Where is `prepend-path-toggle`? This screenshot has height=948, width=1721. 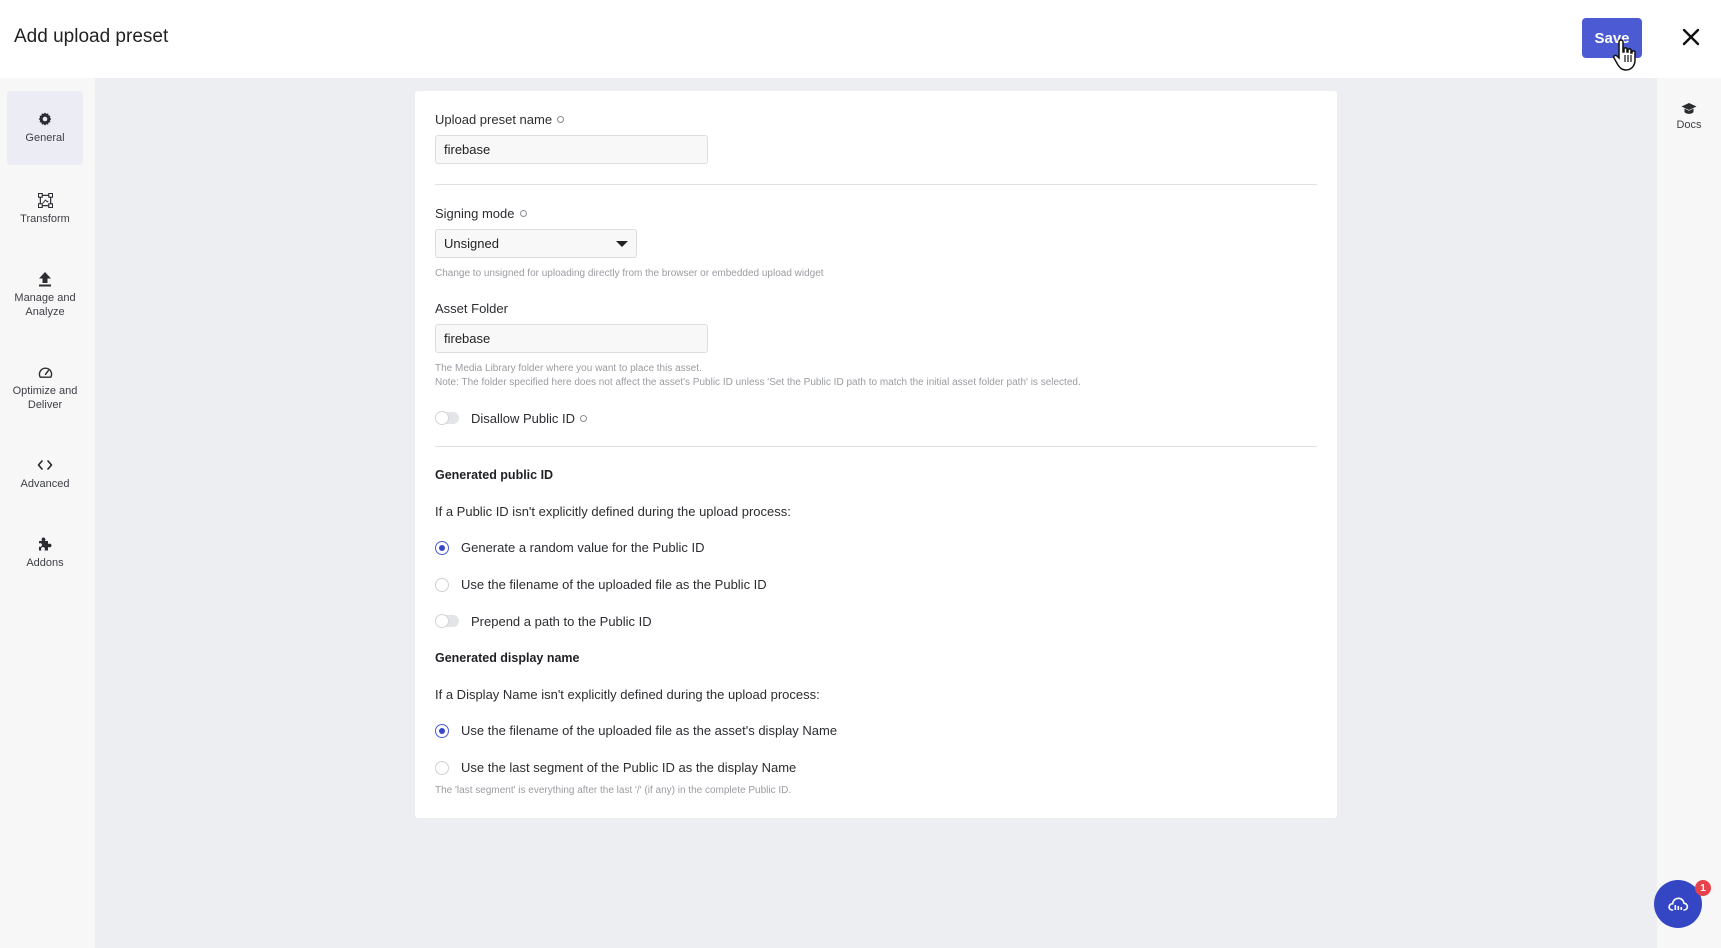
prepend-path-toggle is located at coordinates (447, 621).